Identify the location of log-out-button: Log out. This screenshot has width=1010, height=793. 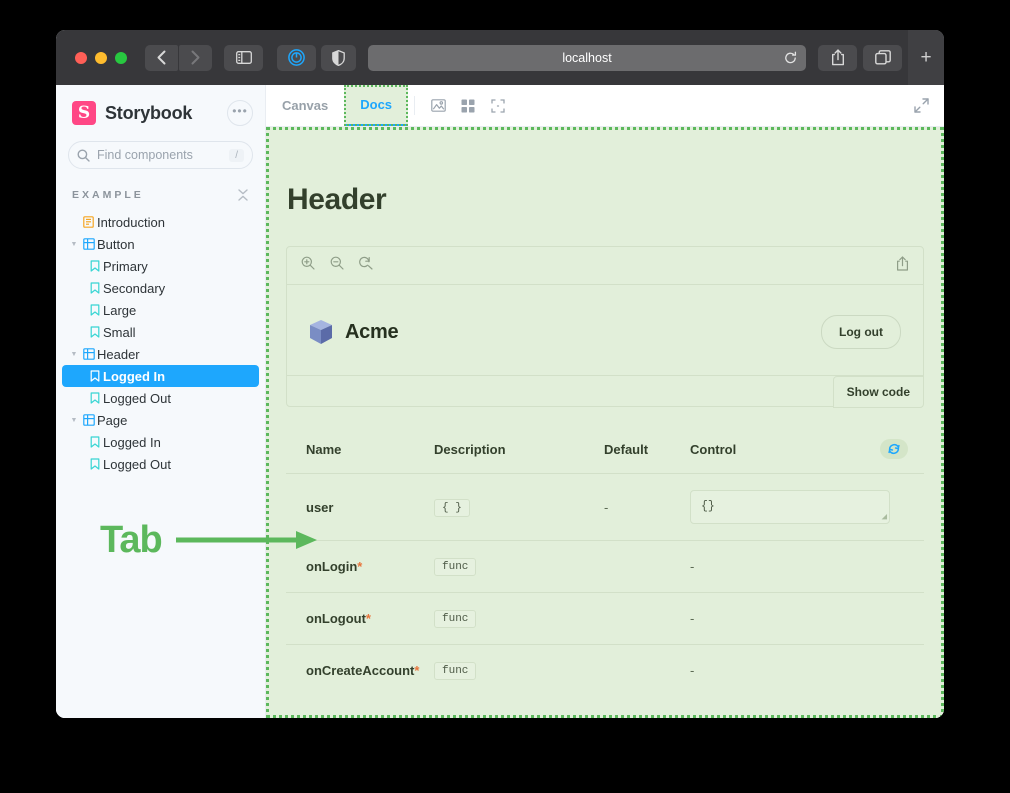
(861, 332).